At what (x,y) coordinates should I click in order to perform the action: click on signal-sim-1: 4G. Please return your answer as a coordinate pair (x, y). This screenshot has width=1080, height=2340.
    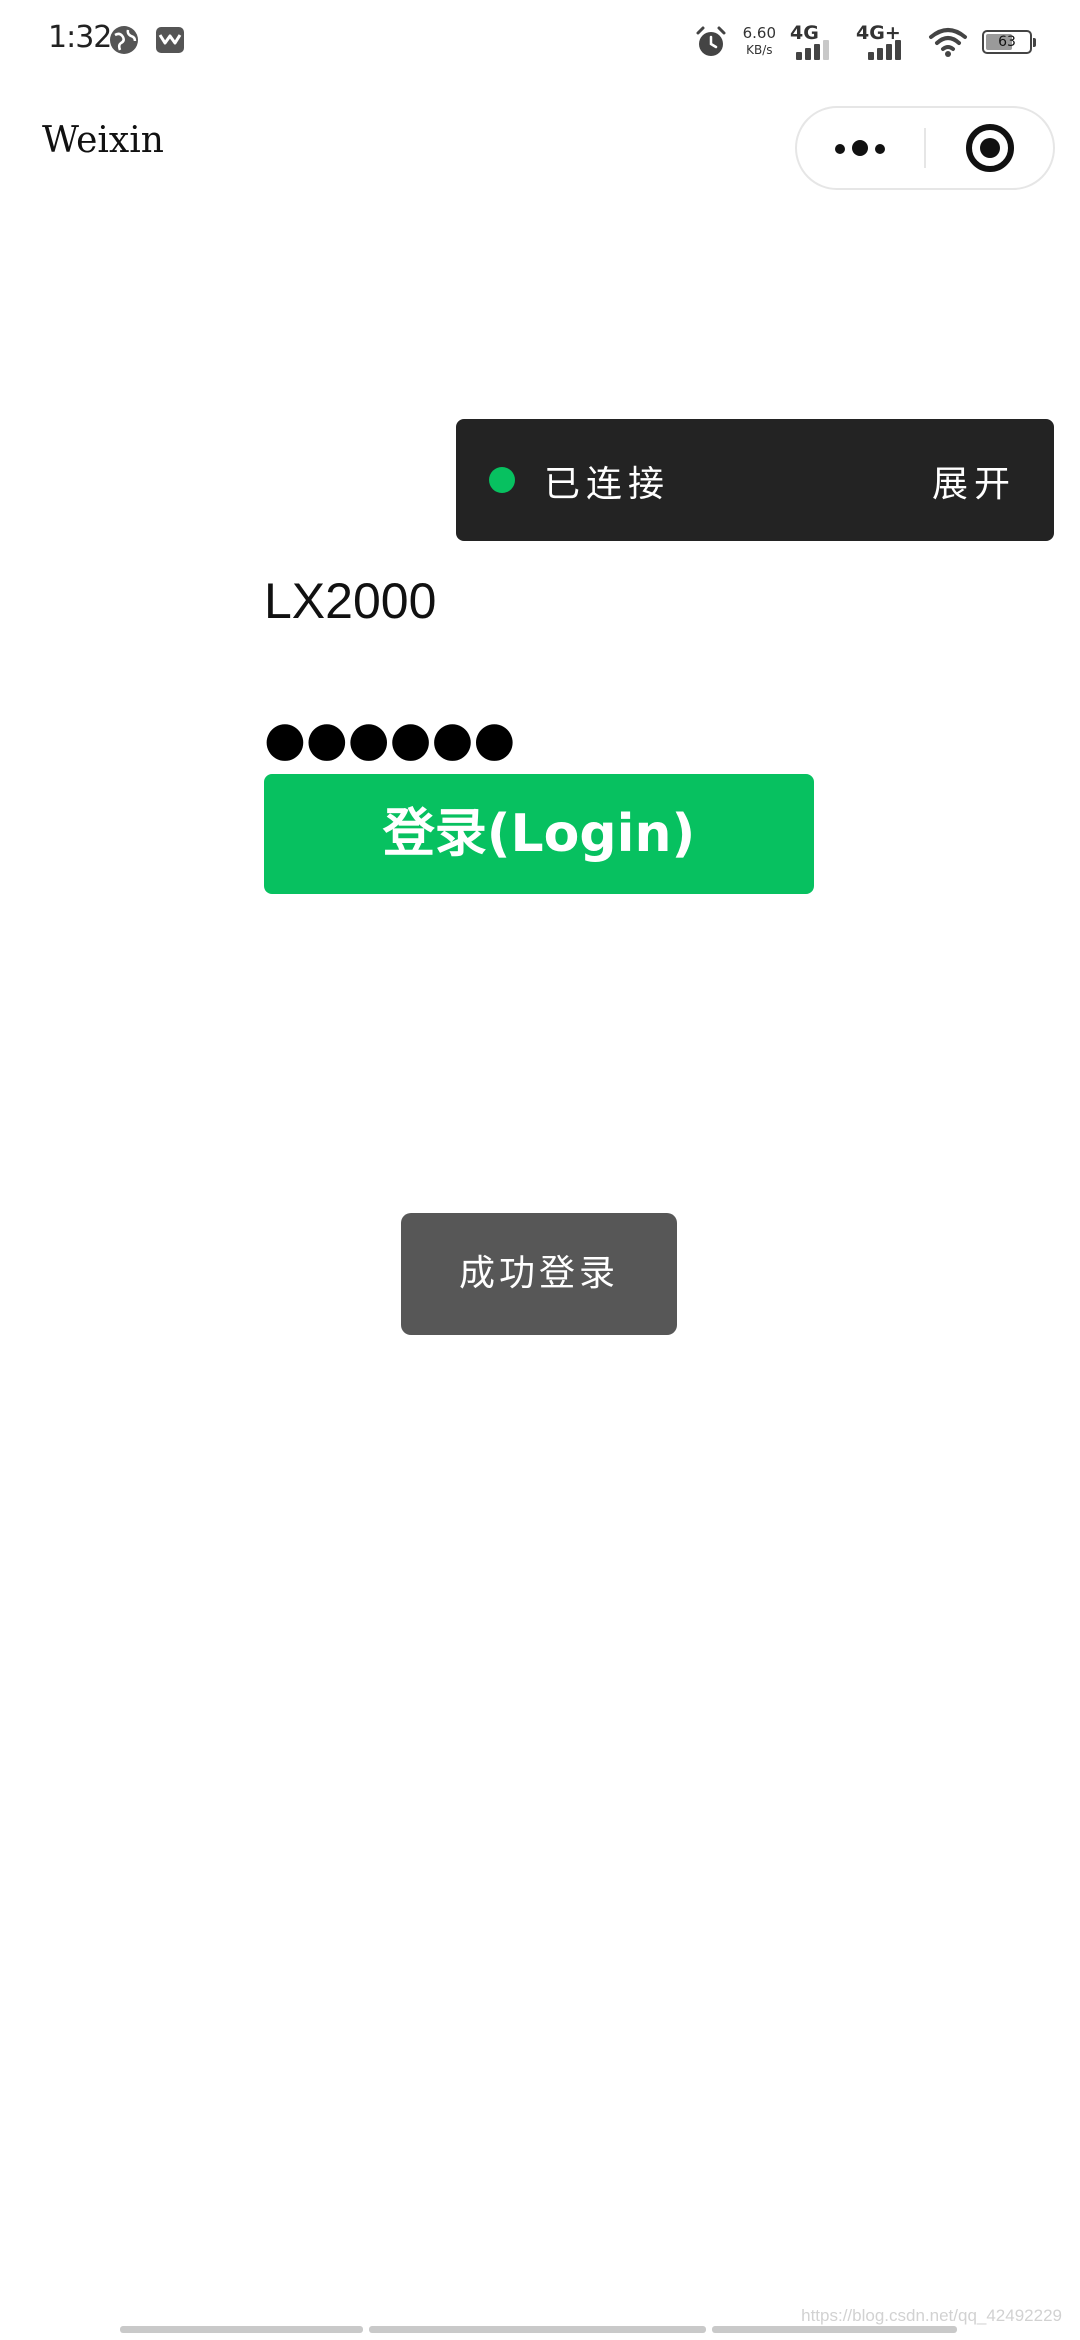
    Looking at the image, I should click on (816, 42).